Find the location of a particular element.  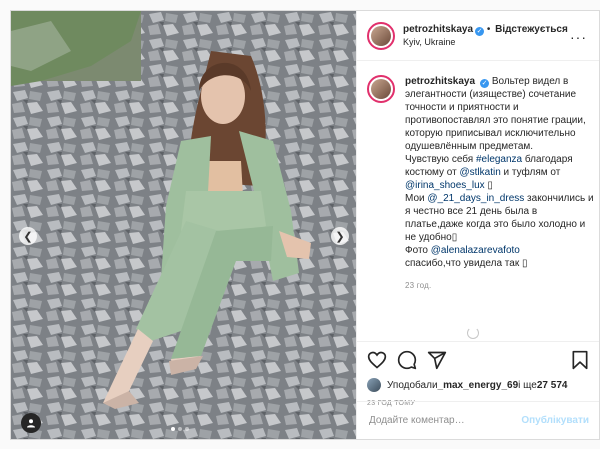

following-button: Відстежується is located at coordinates (531, 29).